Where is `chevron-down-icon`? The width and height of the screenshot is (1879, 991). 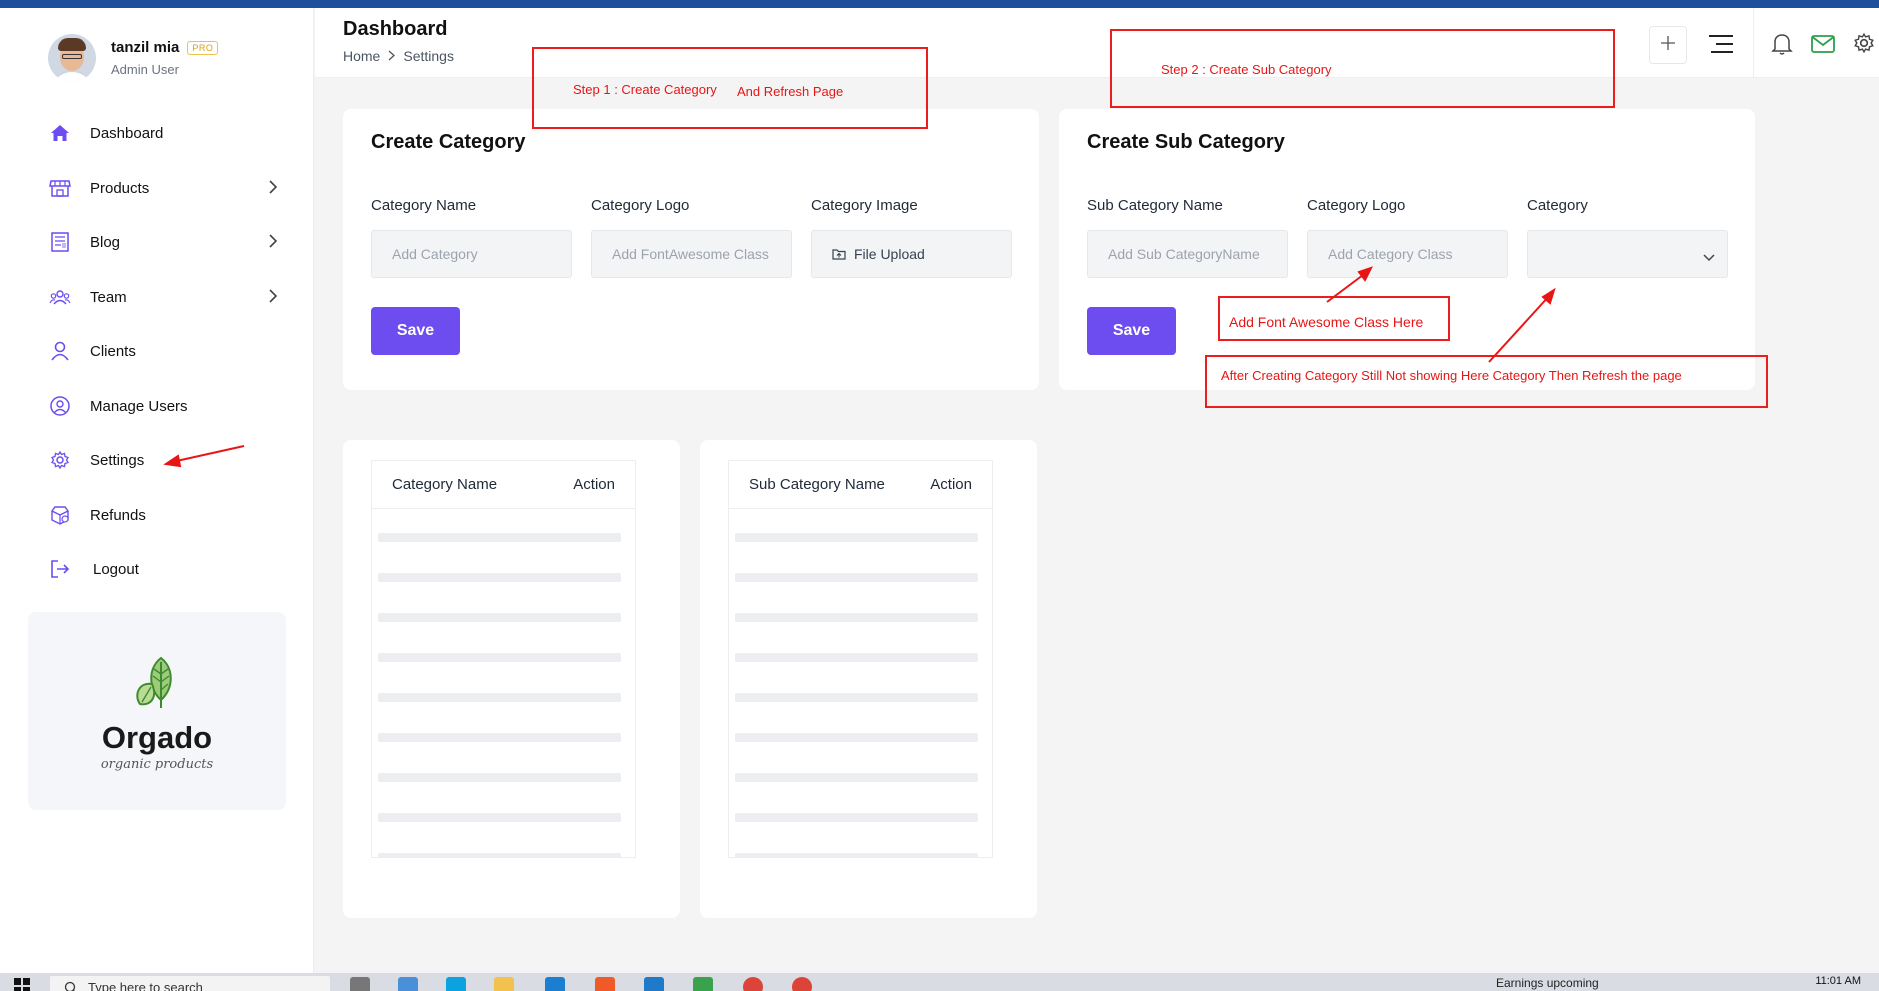
chevron-down-icon is located at coordinates (1709, 257).